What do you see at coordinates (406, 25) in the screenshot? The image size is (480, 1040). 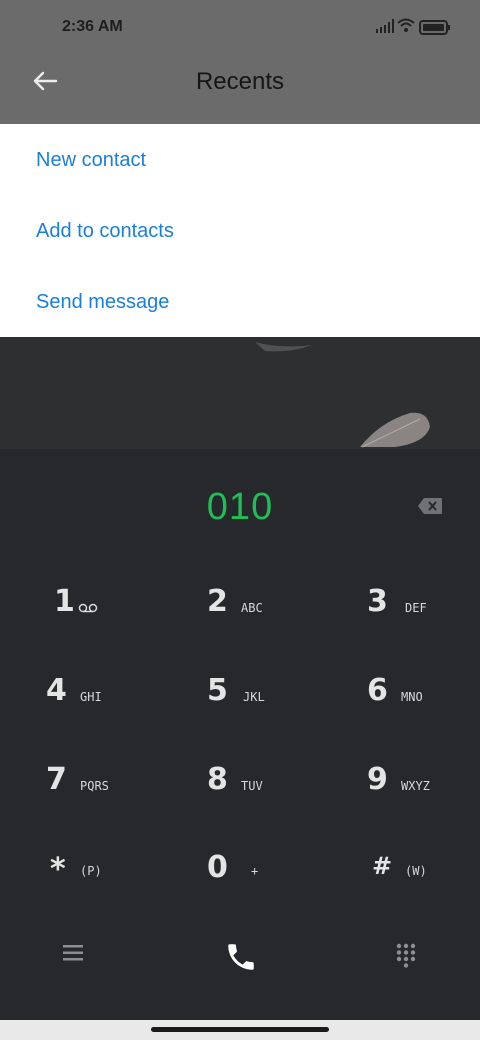 I see `wifi-icon` at bounding box center [406, 25].